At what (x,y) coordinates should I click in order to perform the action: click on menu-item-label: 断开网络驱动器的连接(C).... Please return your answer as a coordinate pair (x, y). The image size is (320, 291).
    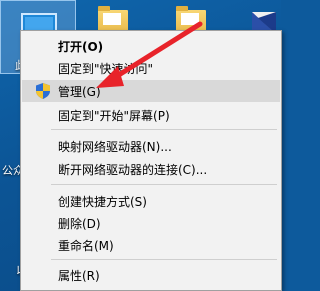
    Looking at the image, I should click on (133, 170).